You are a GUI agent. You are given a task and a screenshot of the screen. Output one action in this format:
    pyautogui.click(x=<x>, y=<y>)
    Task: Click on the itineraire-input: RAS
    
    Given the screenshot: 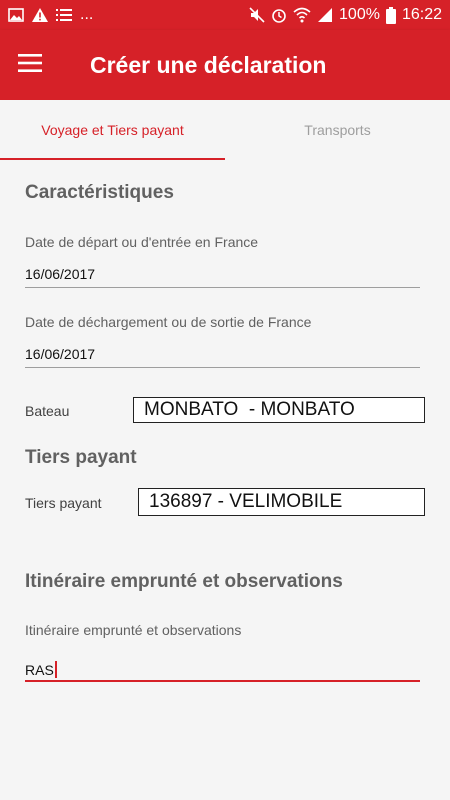 What is the action you would take?
    pyautogui.click(x=41, y=669)
    